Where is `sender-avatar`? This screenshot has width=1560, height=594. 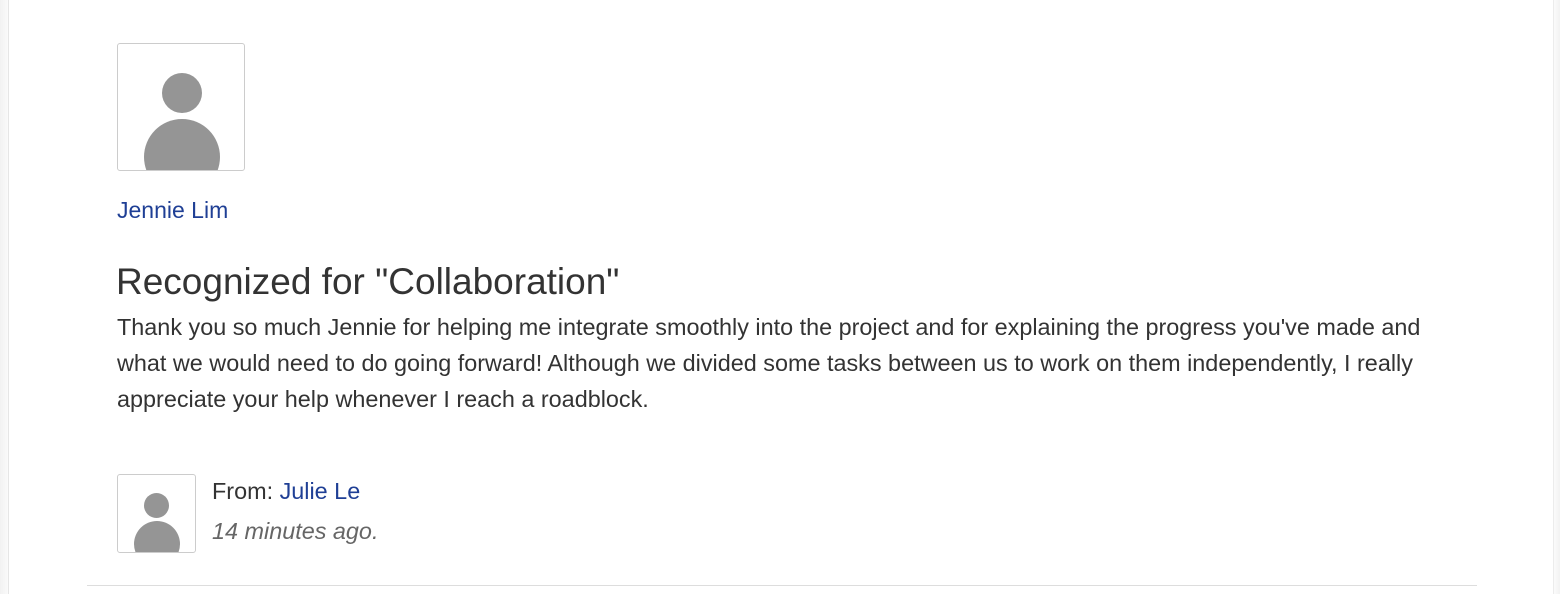 sender-avatar is located at coordinates (156, 513).